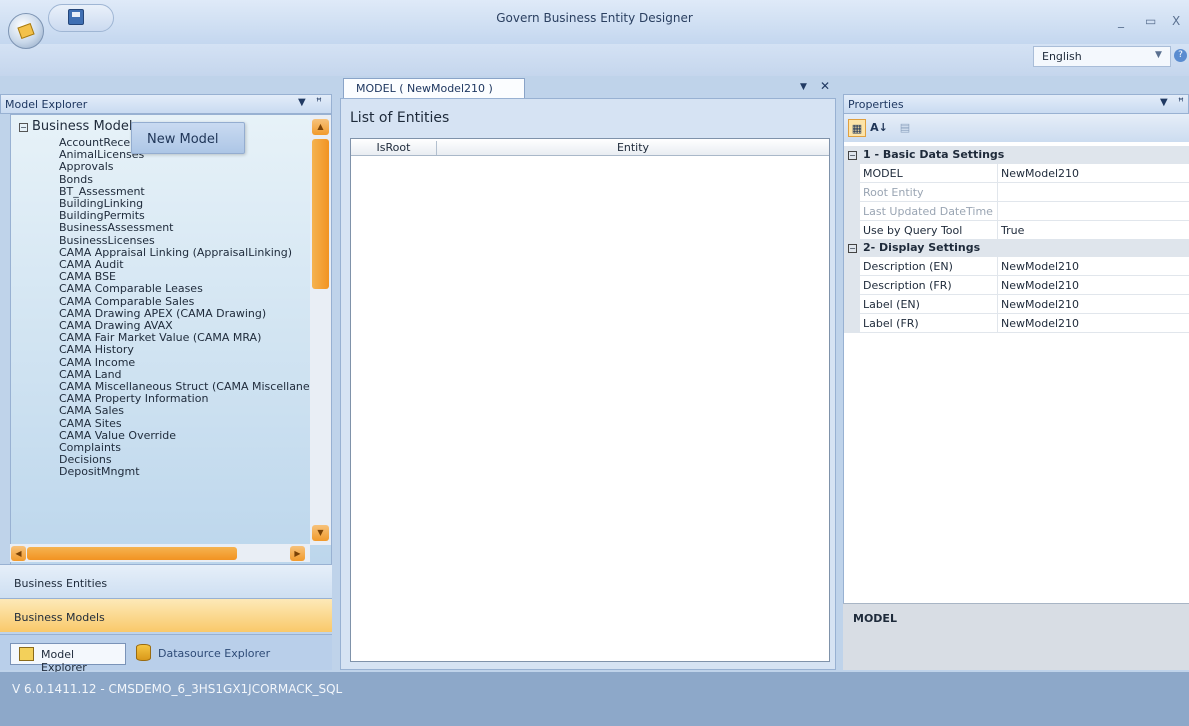 The image size is (1189, 726). Describe the element at coordinates (195, 472) in the screenshot. I see `tree-item: DepositMngmt` at that location.